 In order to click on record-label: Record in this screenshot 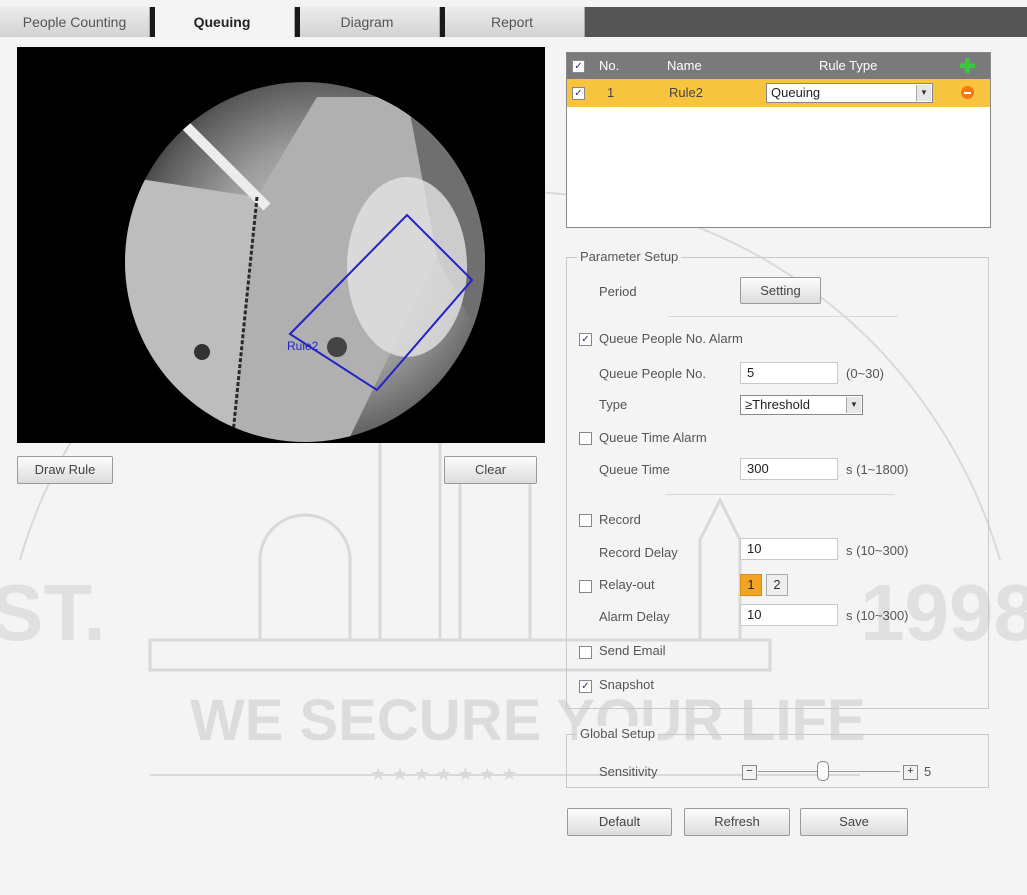, I will do `click(620, 519)`.